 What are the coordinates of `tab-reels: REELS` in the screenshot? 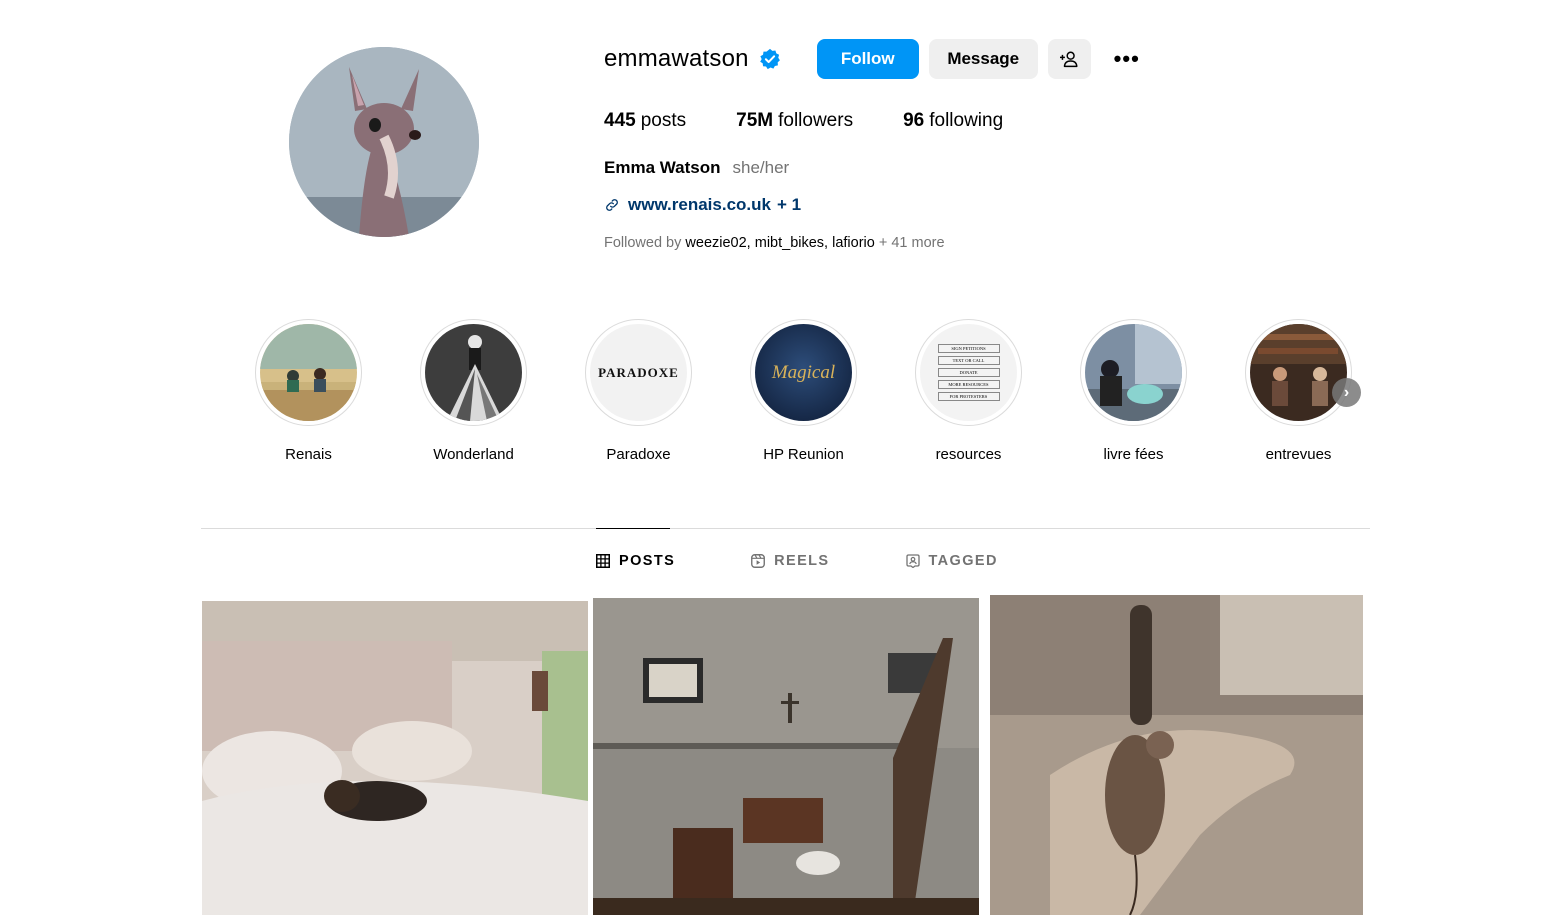 It's located at (790, 561).